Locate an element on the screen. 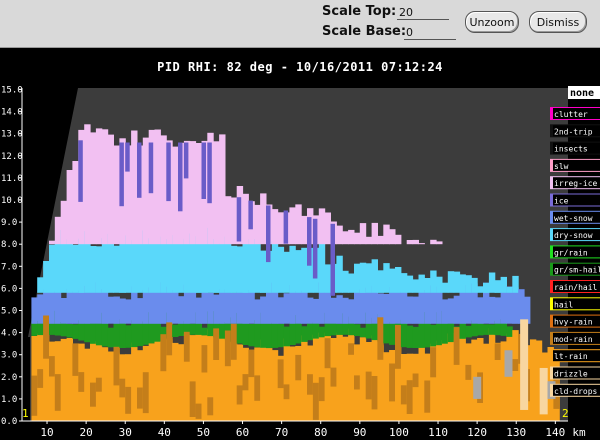  x-tick-label: 100 is located at coordinates (399, 432).